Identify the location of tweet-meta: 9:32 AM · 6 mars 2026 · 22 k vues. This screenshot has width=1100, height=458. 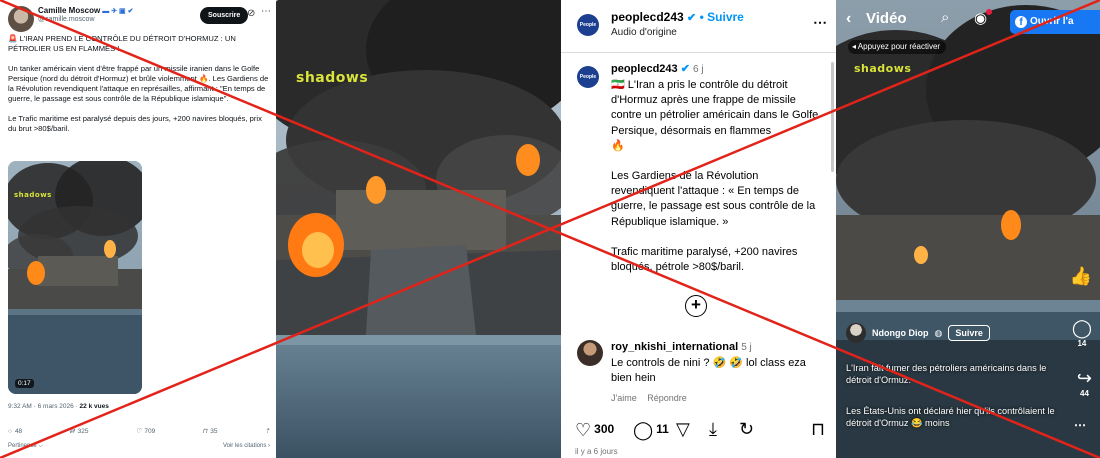
(58, 406).